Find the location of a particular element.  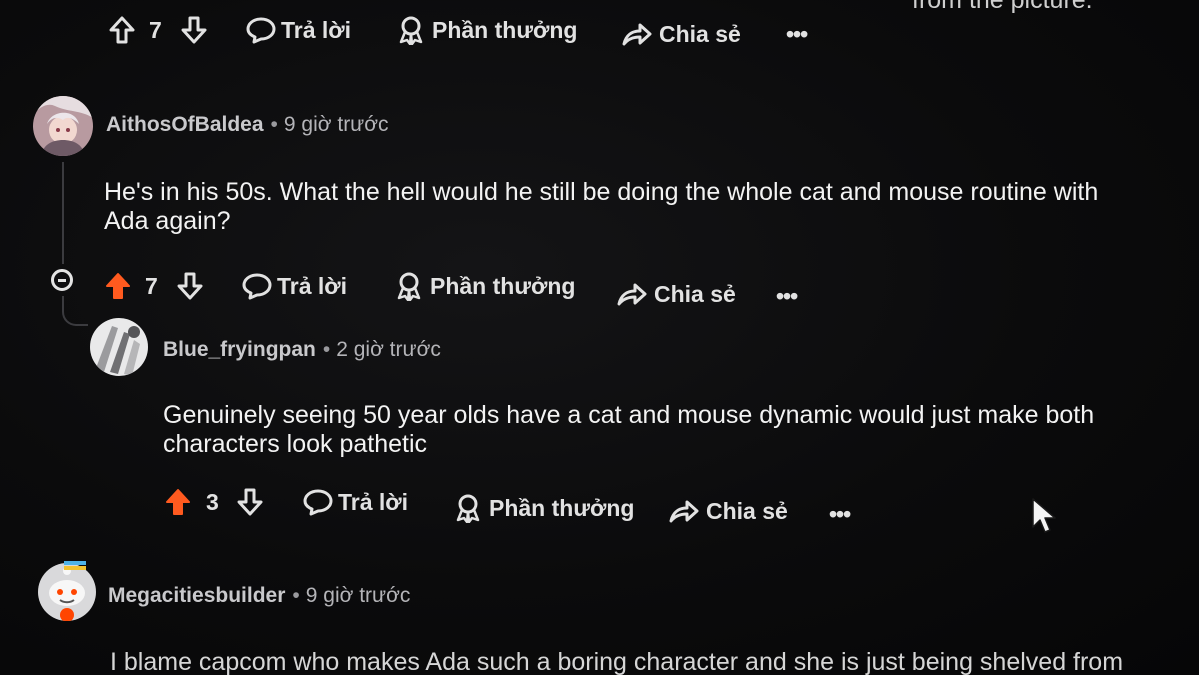

comment-line: Ada again? is located at coordinates (167, 221).